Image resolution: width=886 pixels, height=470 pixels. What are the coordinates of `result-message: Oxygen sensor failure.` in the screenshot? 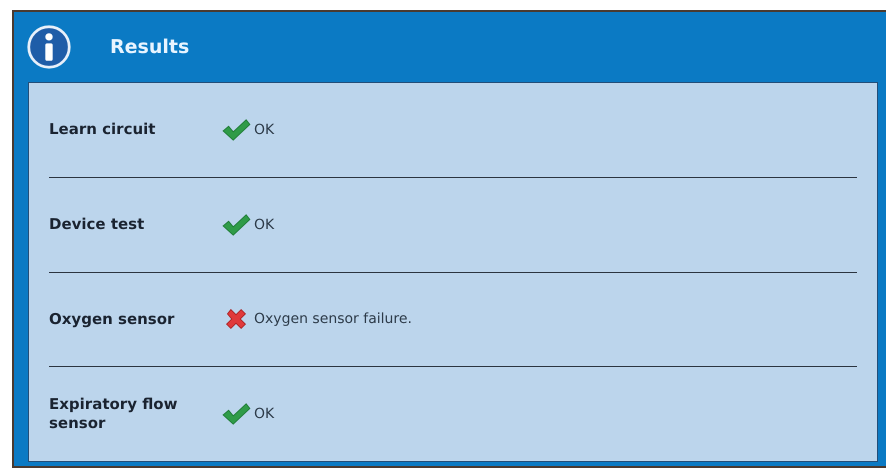 It's located at (333, 319).